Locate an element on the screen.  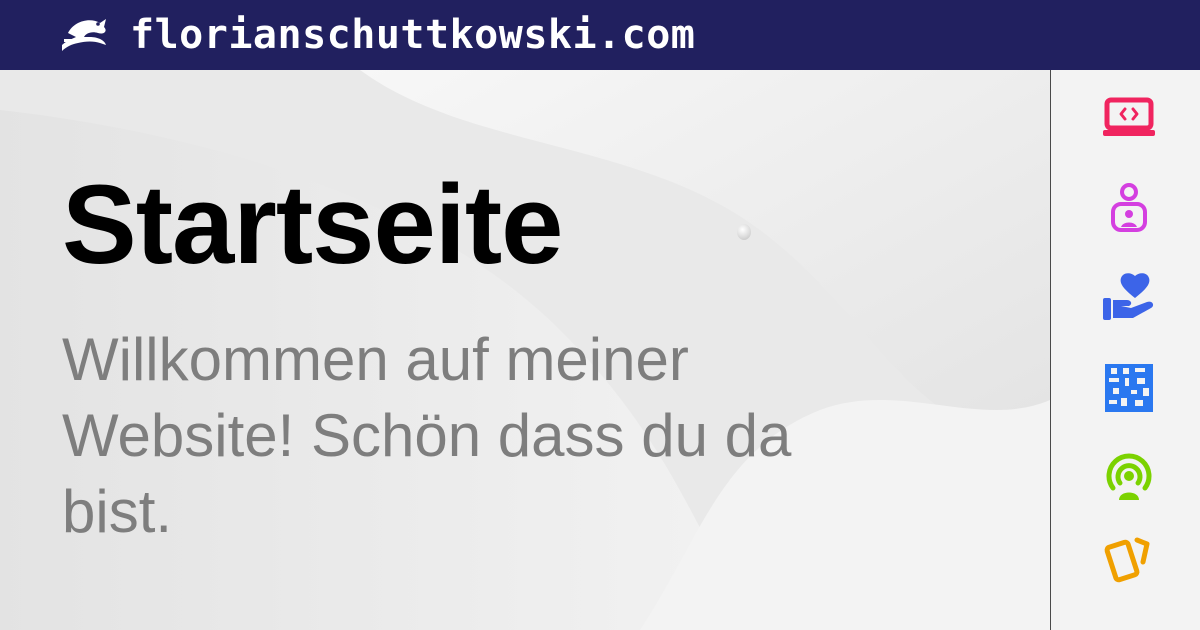
water-droplet is located at coordinates (744, 232).